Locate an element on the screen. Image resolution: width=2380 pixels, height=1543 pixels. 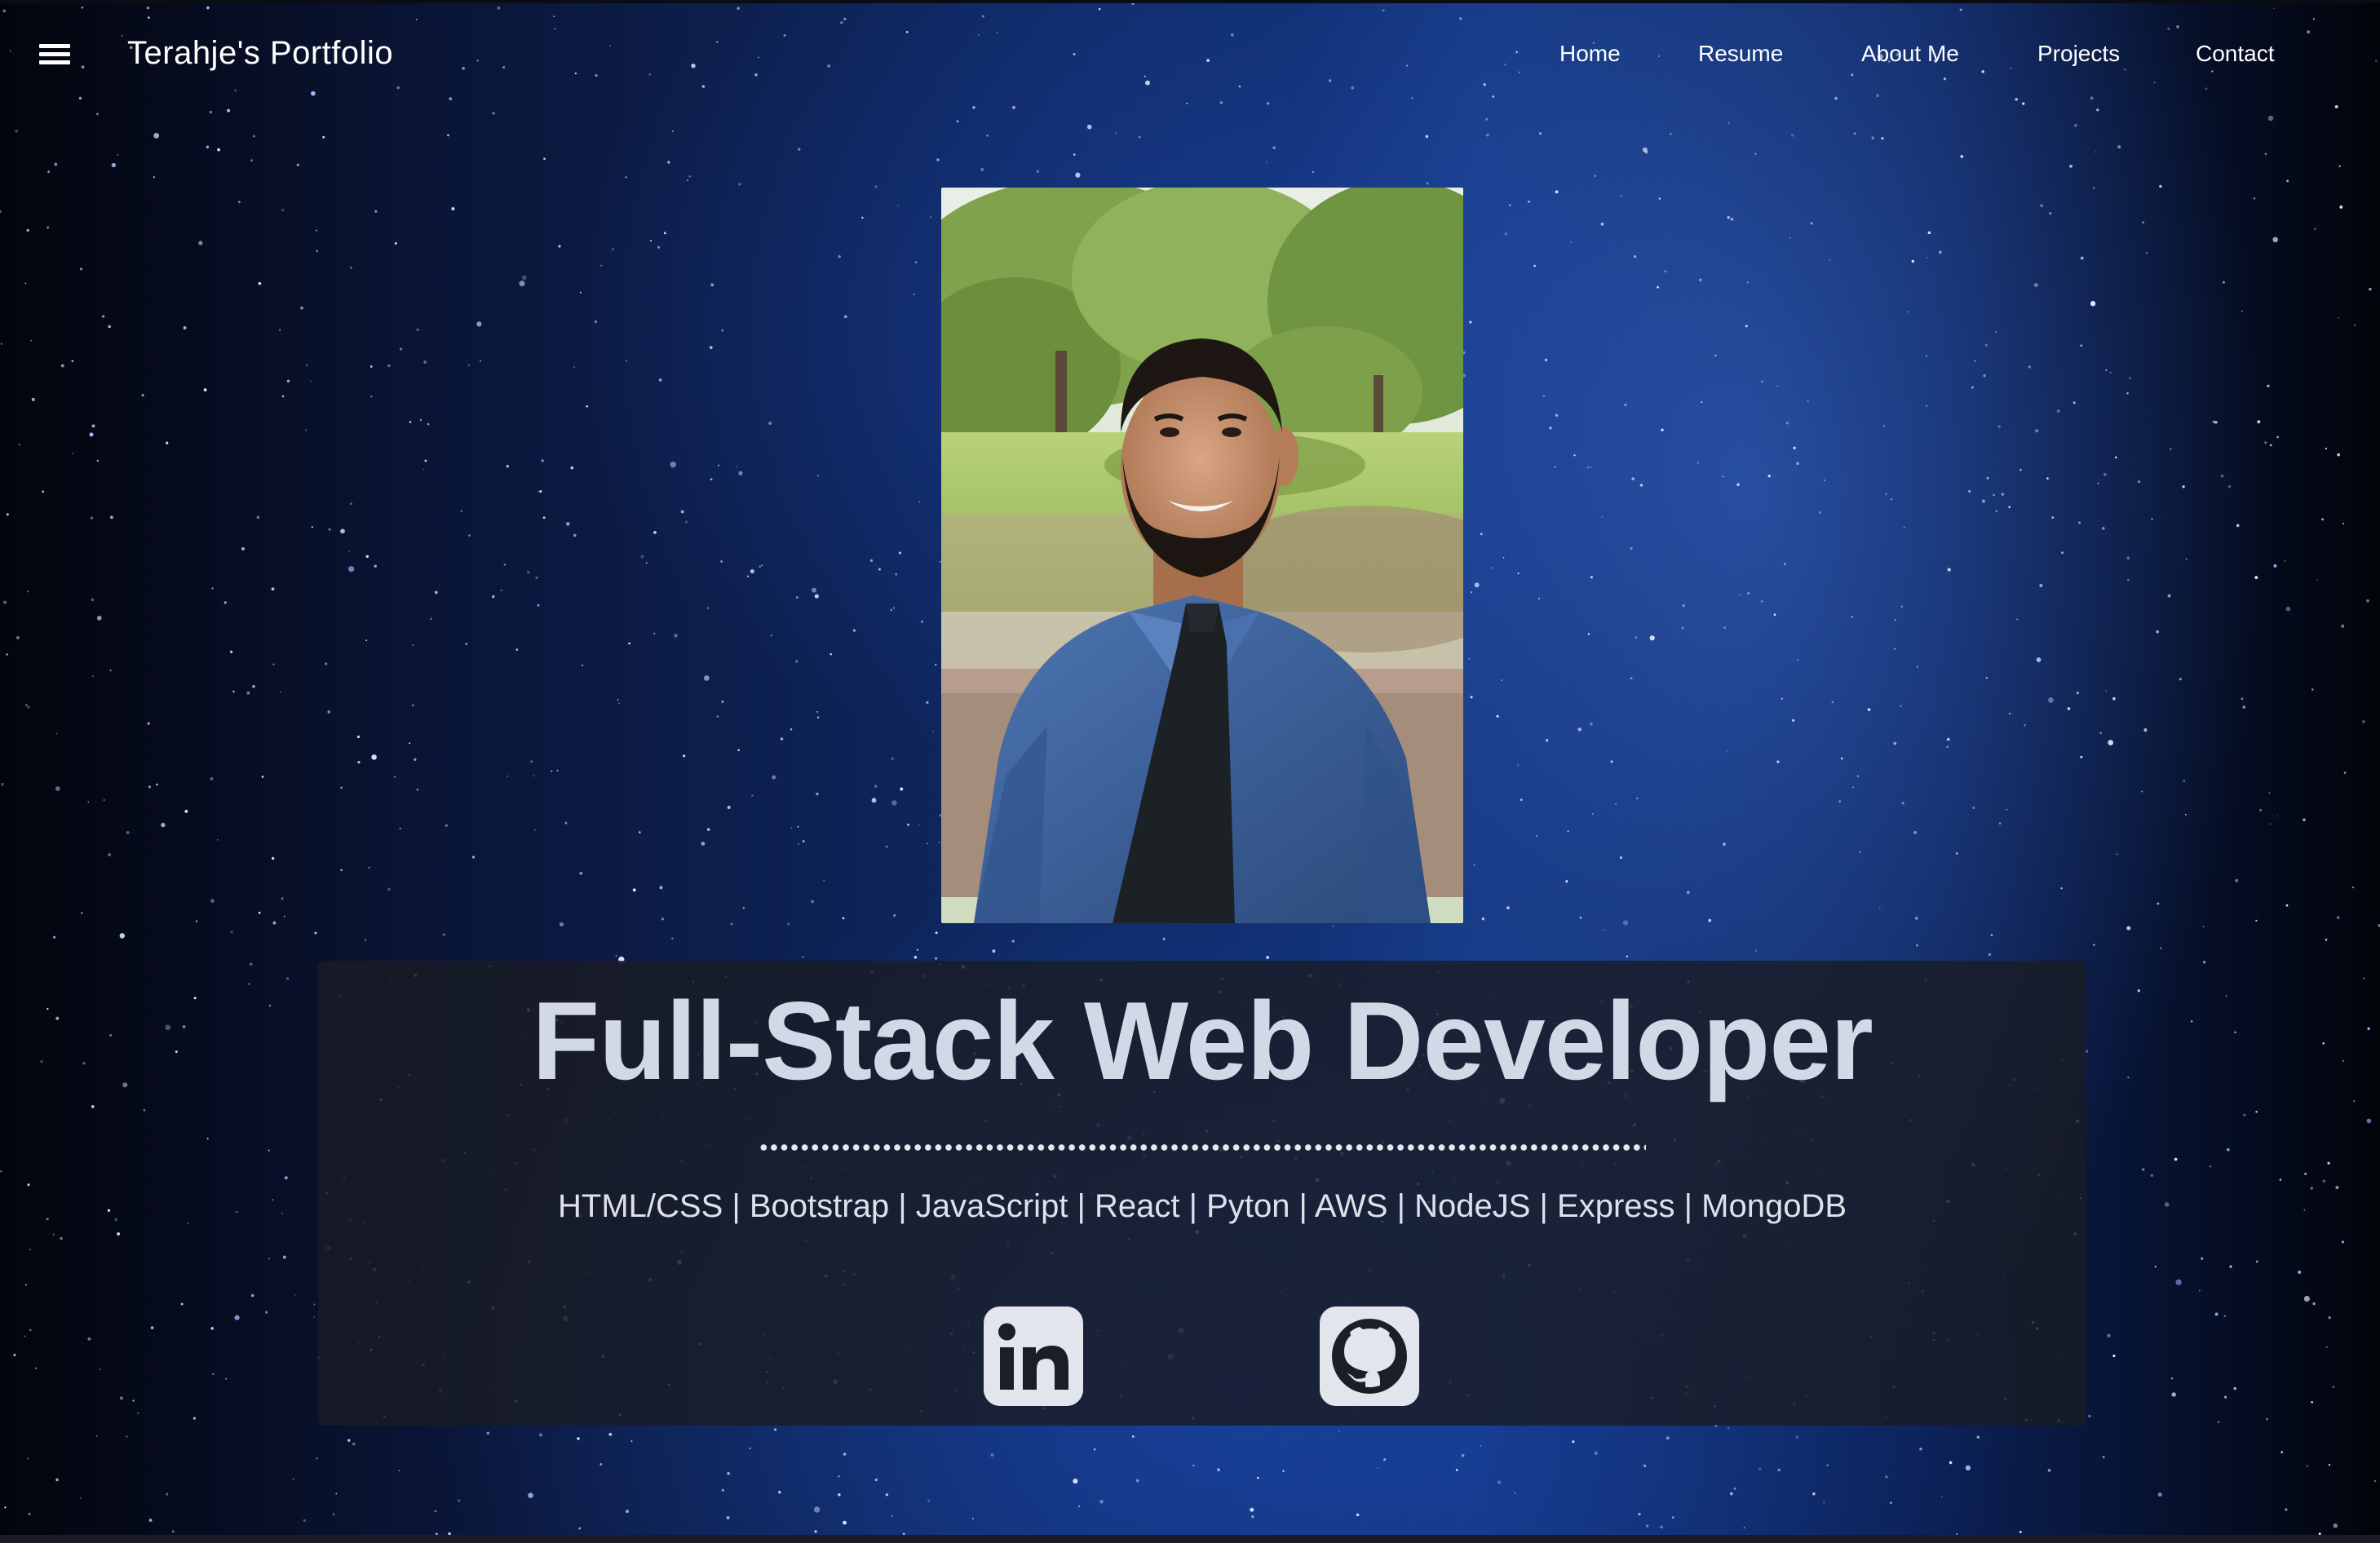
linkedin-button is located at coordinates (1034, 1356).